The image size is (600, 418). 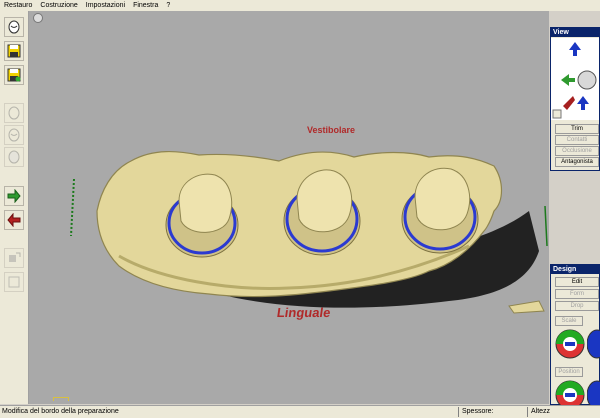 I want to click on next-arrow-icon, so click(x=14, y=196).